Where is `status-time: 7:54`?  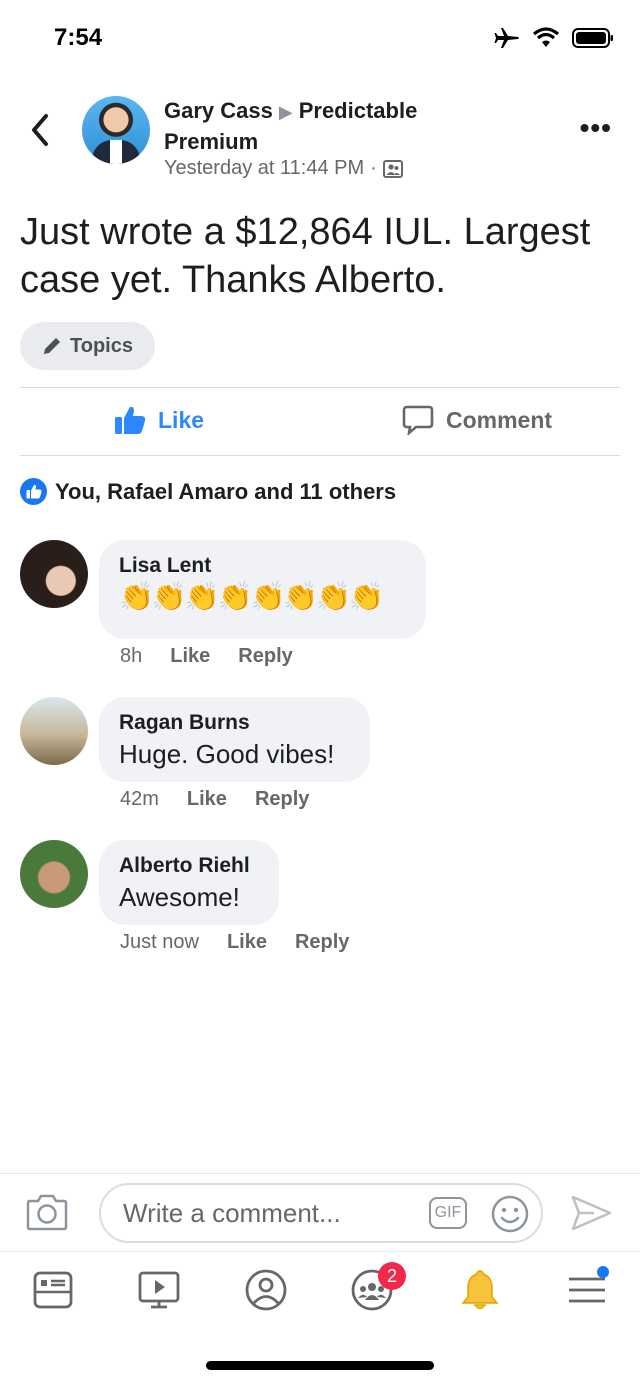 status-time: 7:54 is located at coordinates (78, 37).